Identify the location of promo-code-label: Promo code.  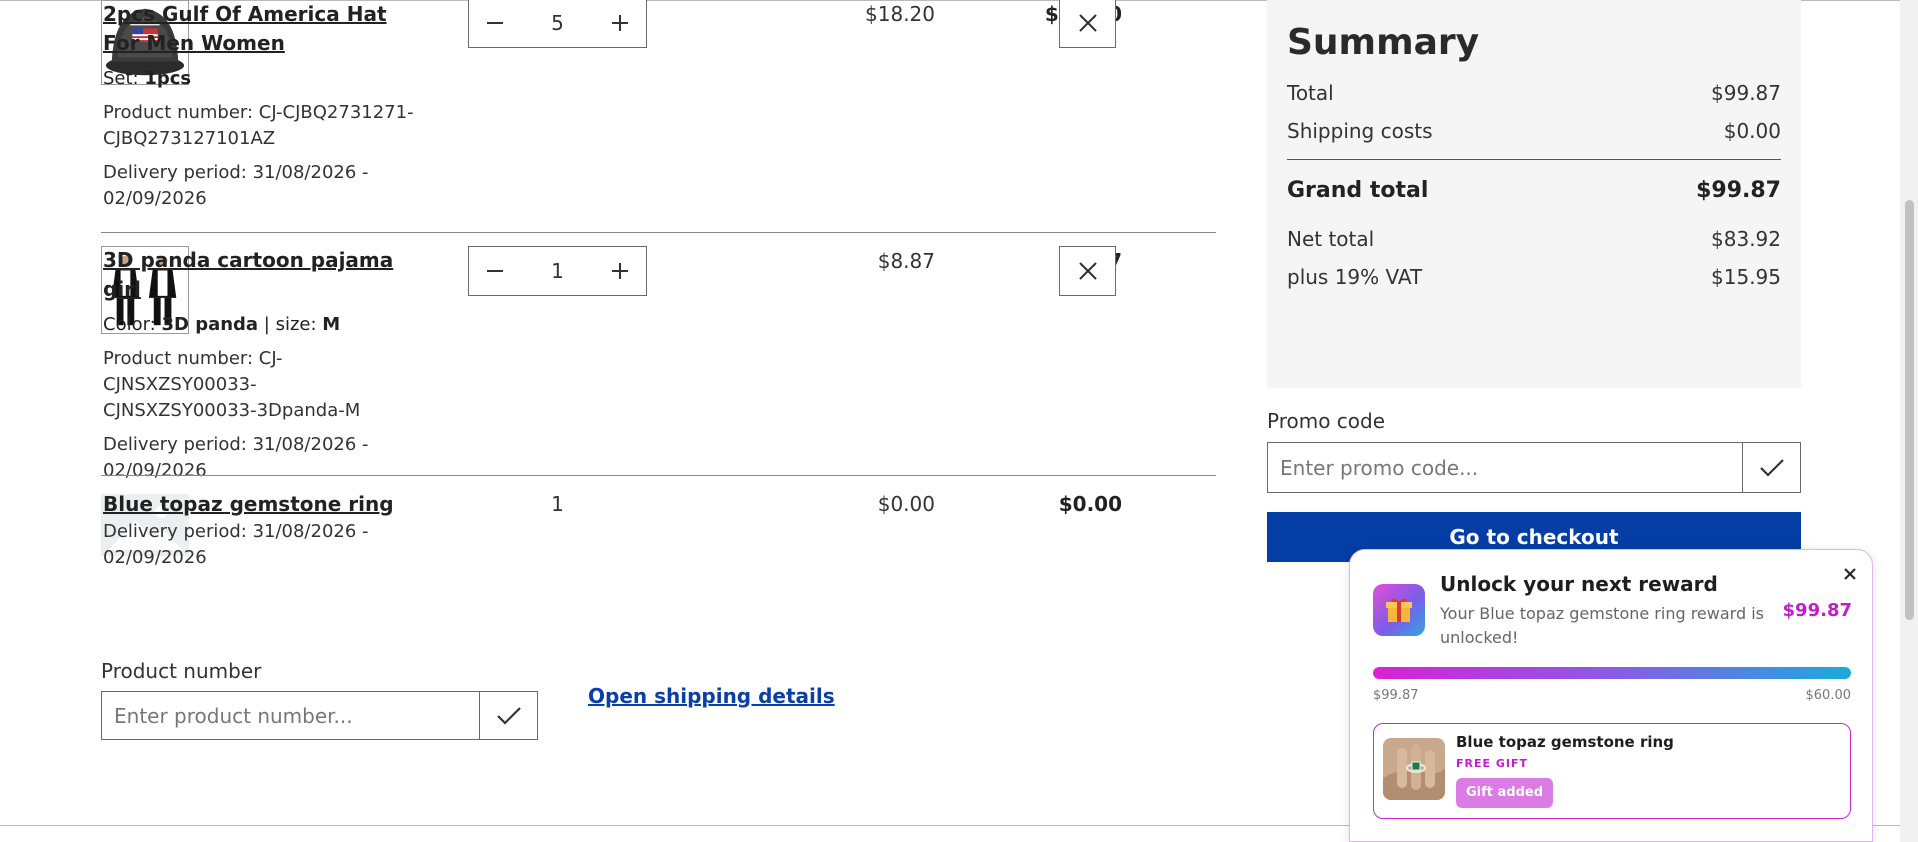
(1326, 421).